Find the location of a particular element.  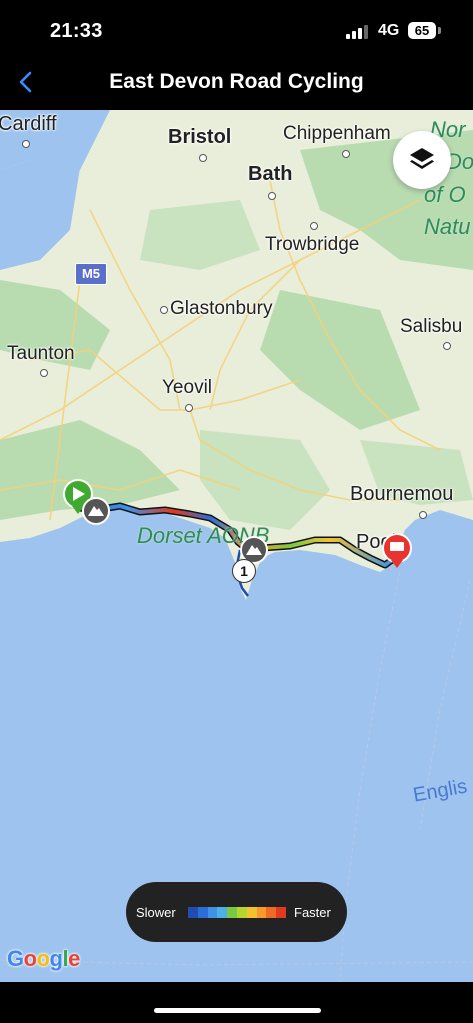

place-glastonbury: Glastonbury is located at coordinates (221, 308).